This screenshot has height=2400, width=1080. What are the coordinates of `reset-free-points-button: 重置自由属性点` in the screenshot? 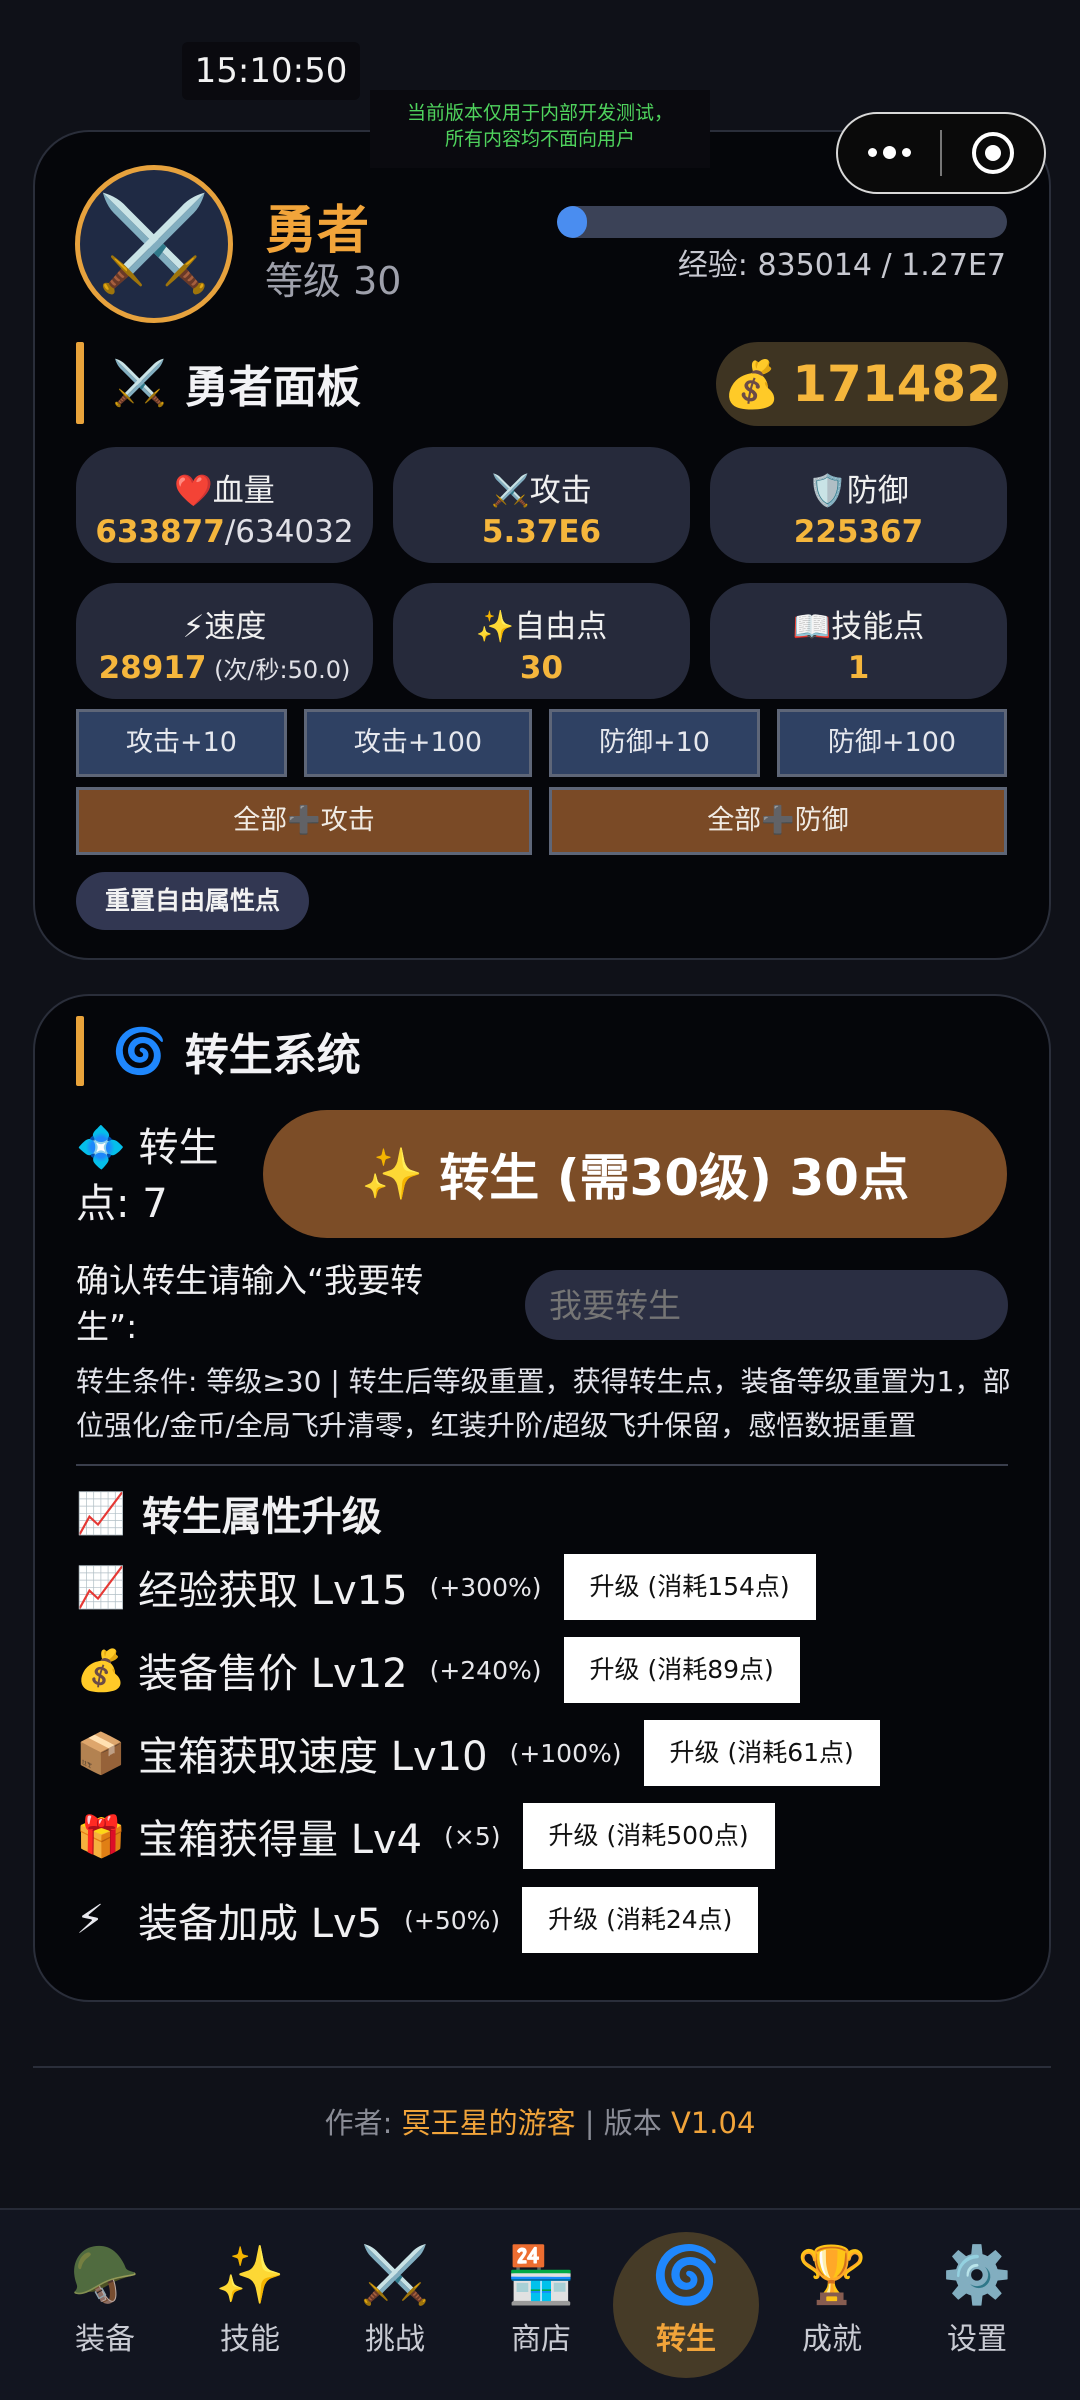 It's located at (192, 901).